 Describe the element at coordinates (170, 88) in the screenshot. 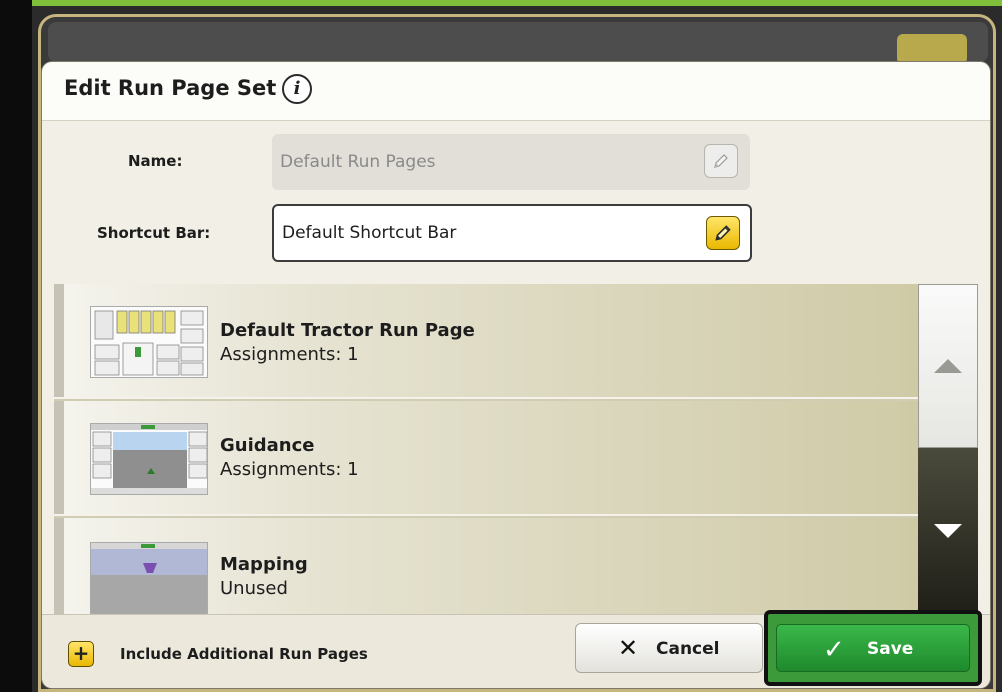

I see `dialog-title: Edit Run Page Set` at that location.